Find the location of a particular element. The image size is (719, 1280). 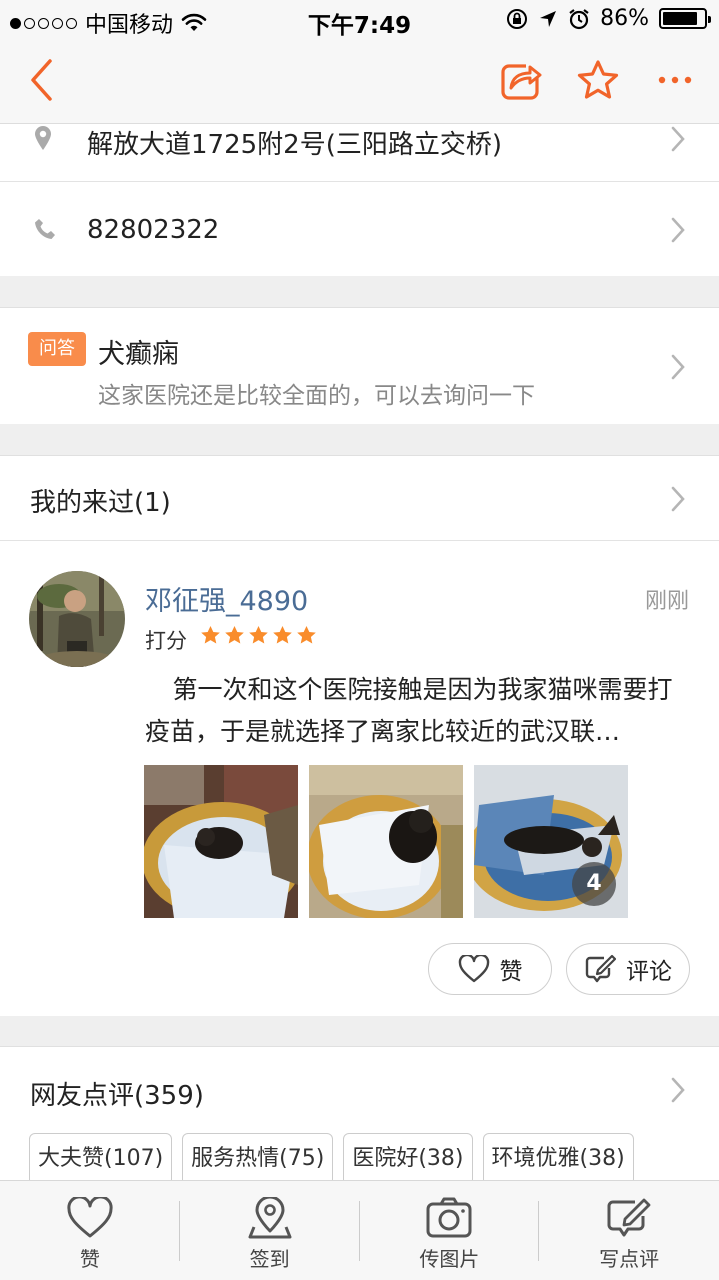

qa-answer: 这家医院还是比较全面的，可以去询问一下 is located at coordinates (316, 396).